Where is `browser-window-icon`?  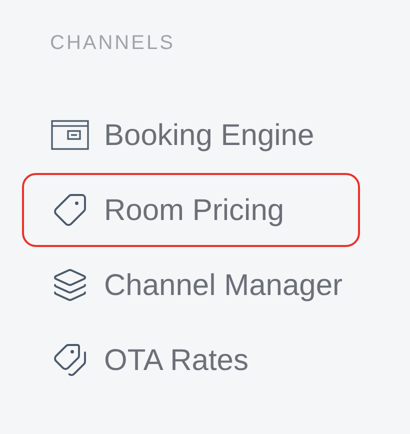
browser-window-icon is located at coordinates (70, 135).